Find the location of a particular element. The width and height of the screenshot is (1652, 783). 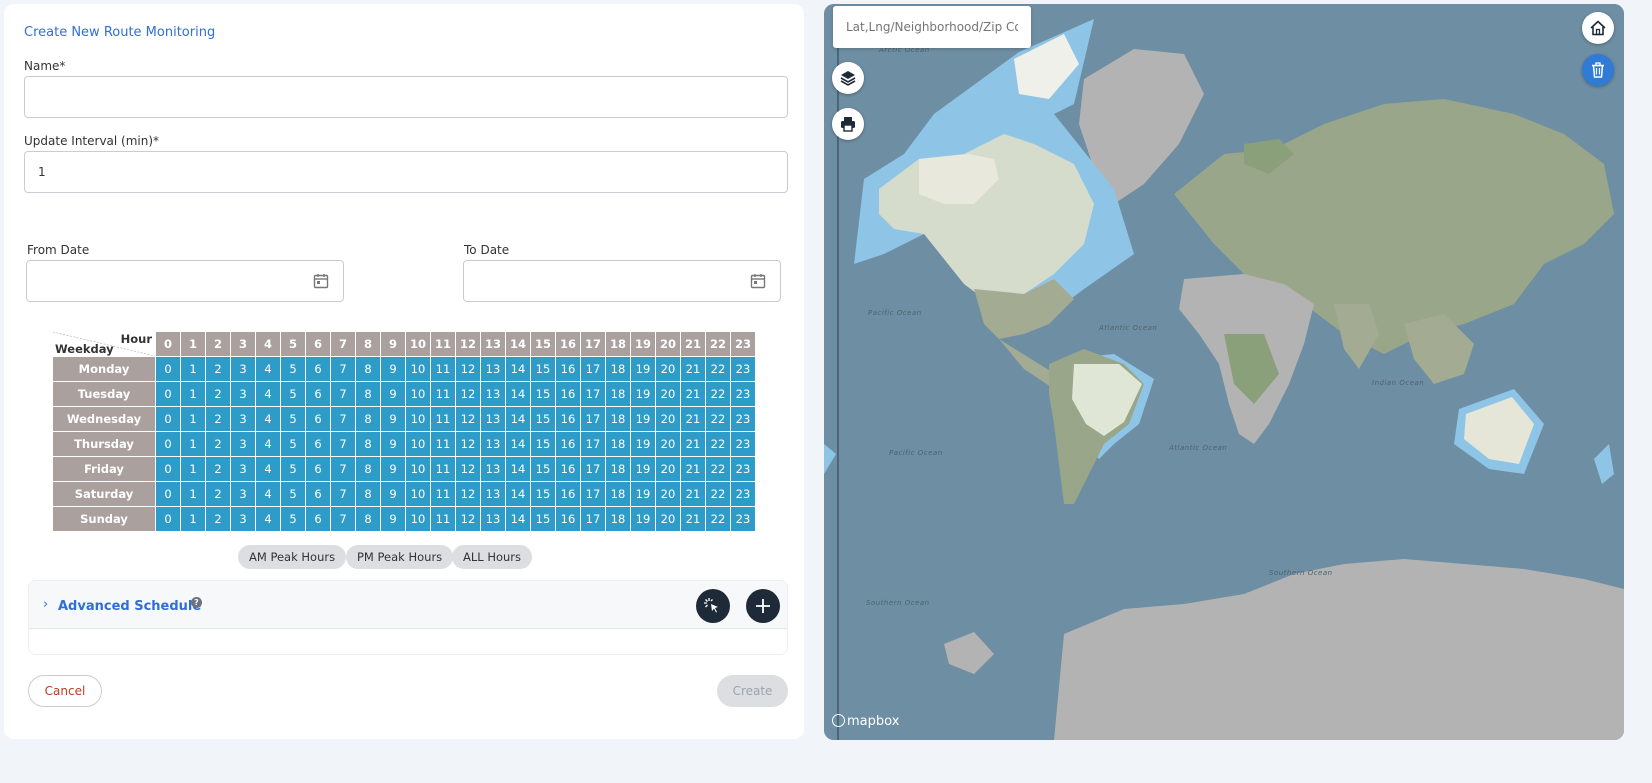

hour-slot-cell: 22 is located at coordinates (718, 519).